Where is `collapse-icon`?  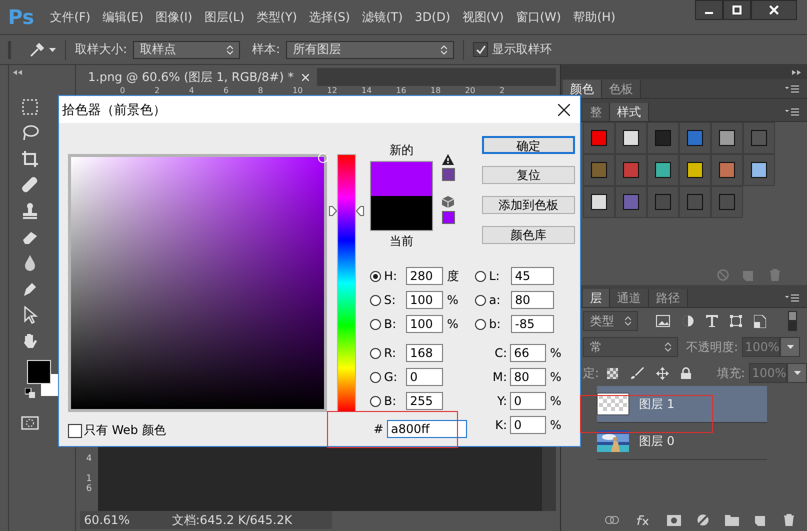 collapse-icon is located at coordinates (17, 72).